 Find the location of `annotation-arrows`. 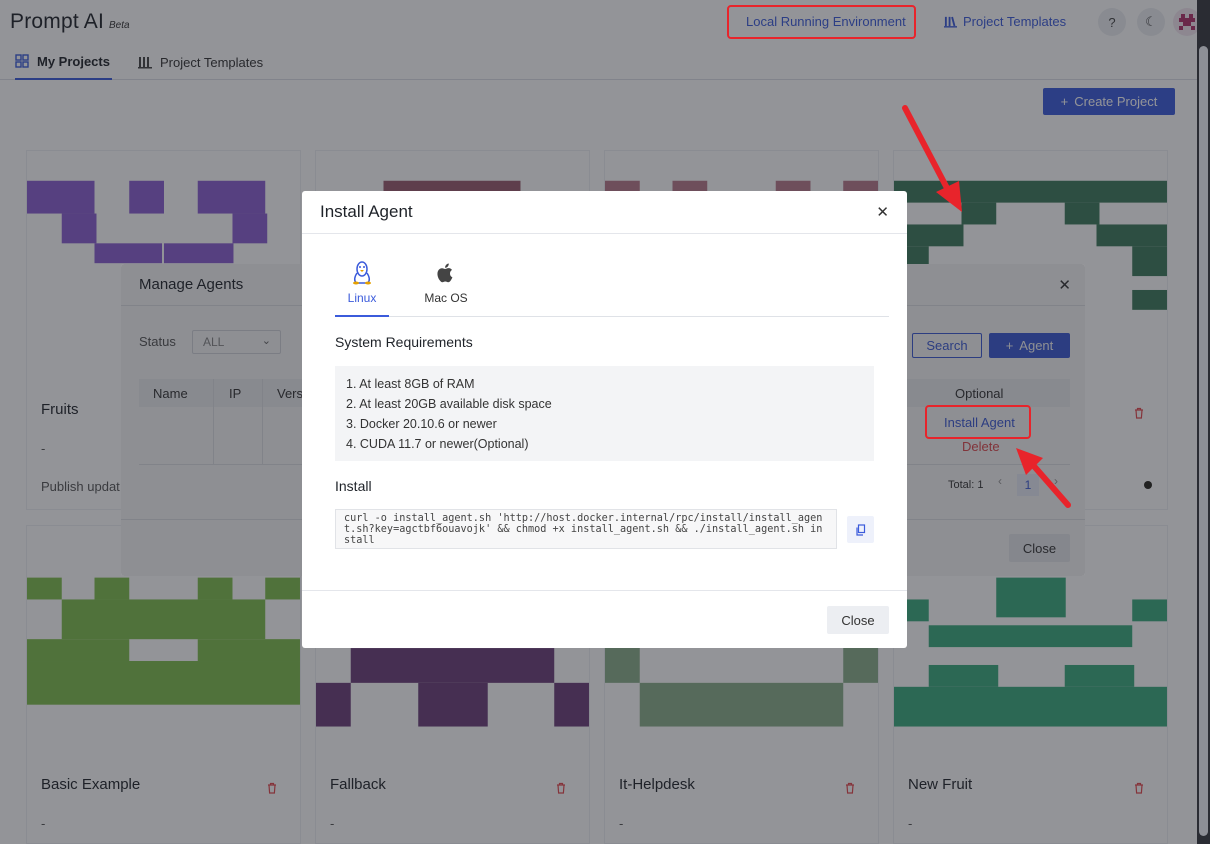

annotation-arrows is located at coordinates (986, 306).